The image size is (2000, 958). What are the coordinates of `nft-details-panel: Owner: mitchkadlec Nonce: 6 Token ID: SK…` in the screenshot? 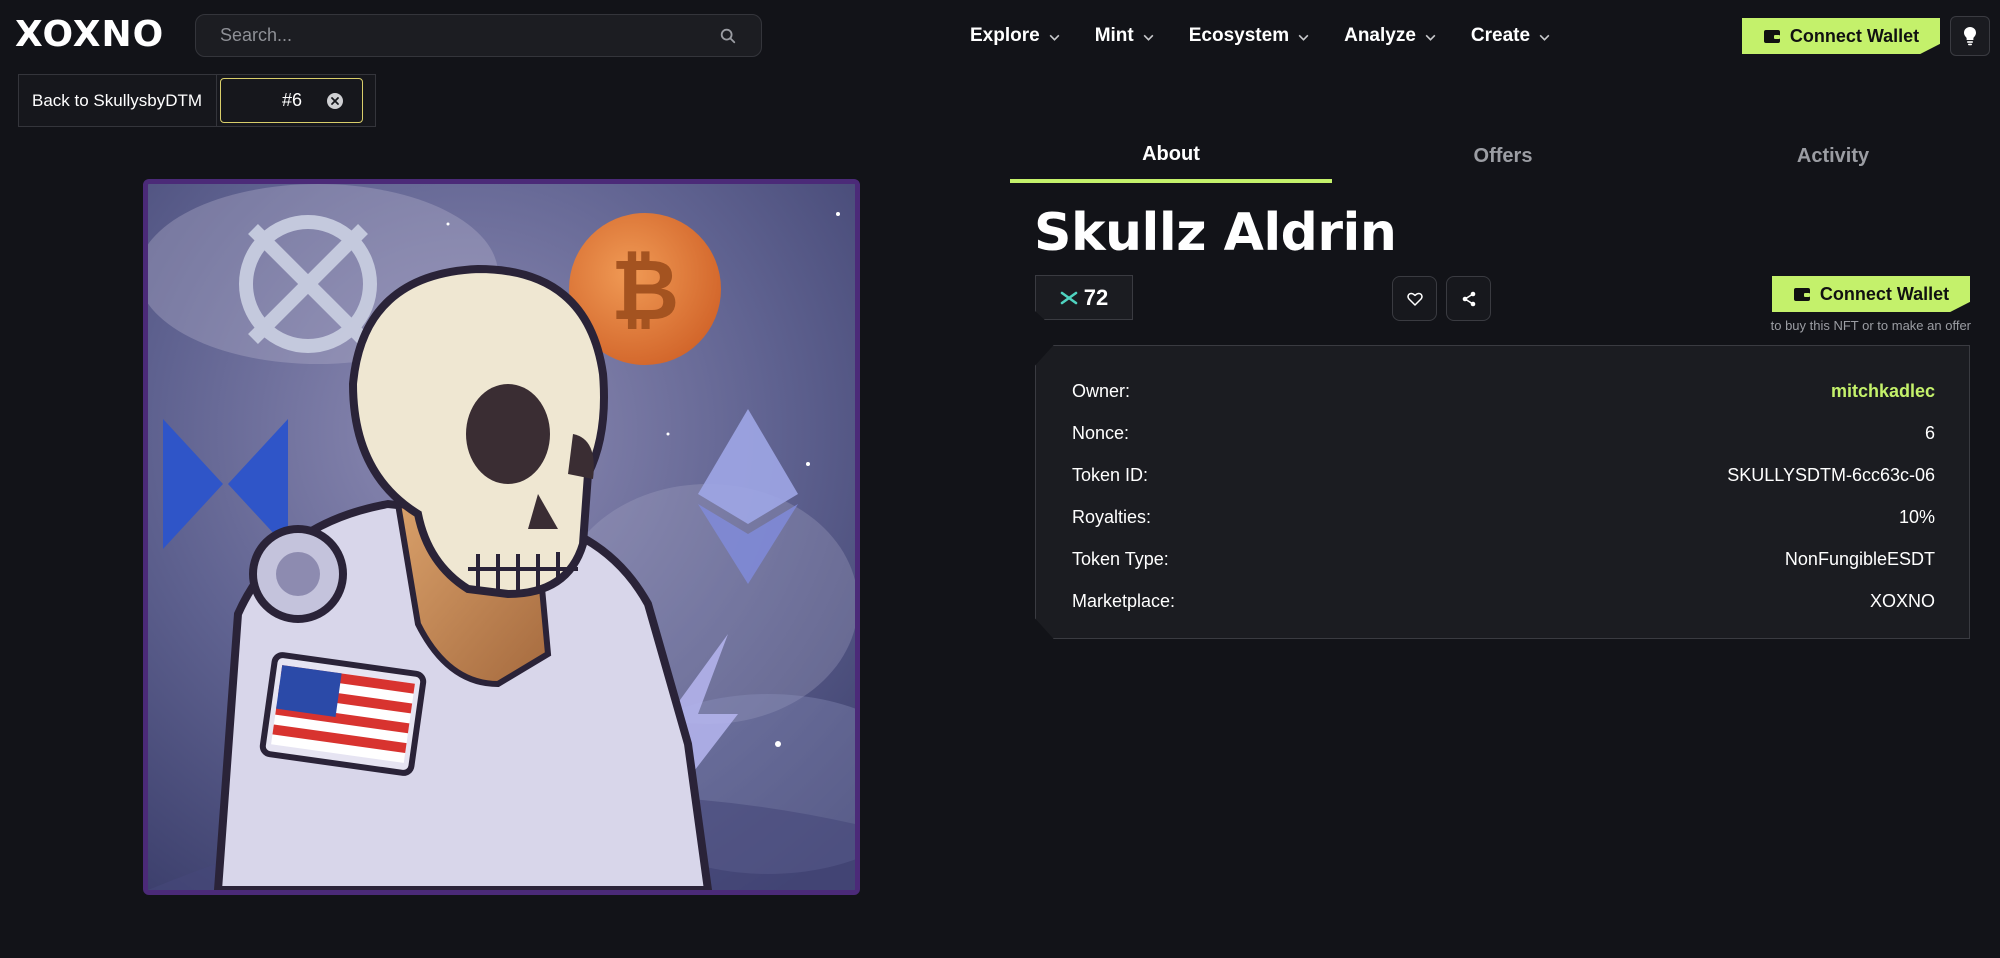 It's located at (1502, 492).